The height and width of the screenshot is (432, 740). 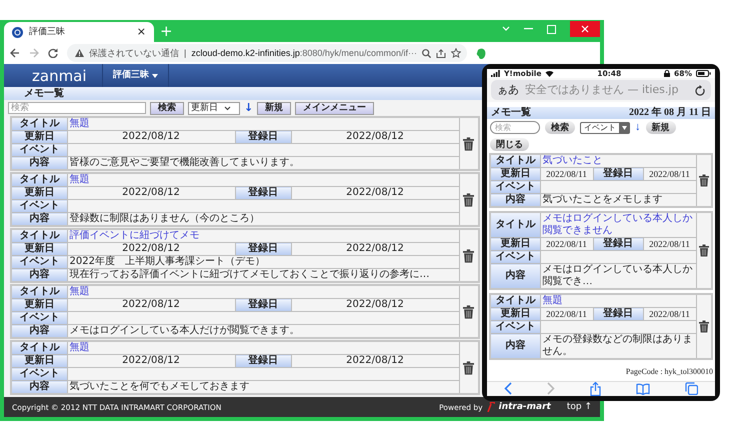 What do you see at coordinates (135, 235) in the screenshot?
I see `memo-title-link: 評価イベントに紐づけてメモ` at bounding box center [135, 235].